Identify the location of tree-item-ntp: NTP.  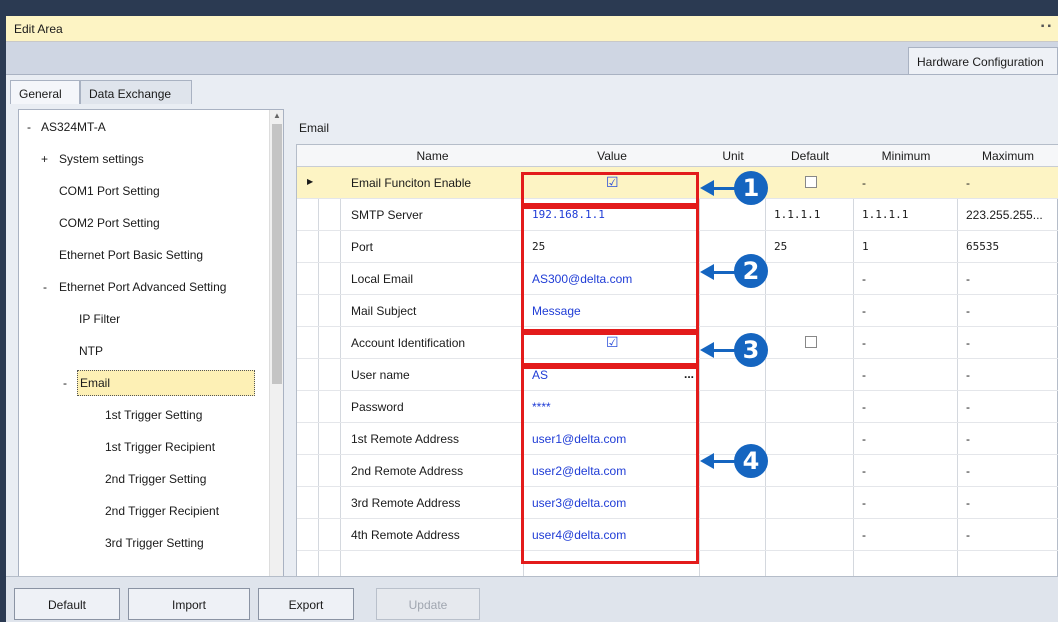
(144, 350).